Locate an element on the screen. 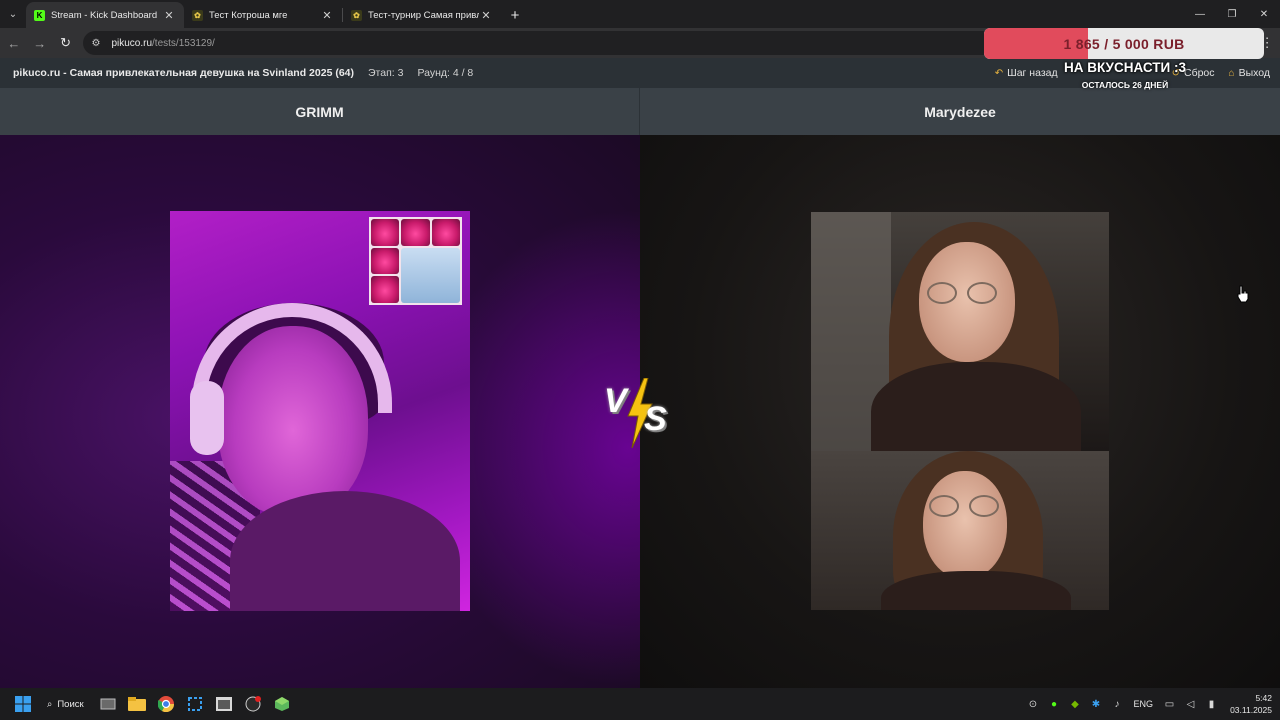  bluetooth-icon: ✱ is located at coordinates (1095, 704).